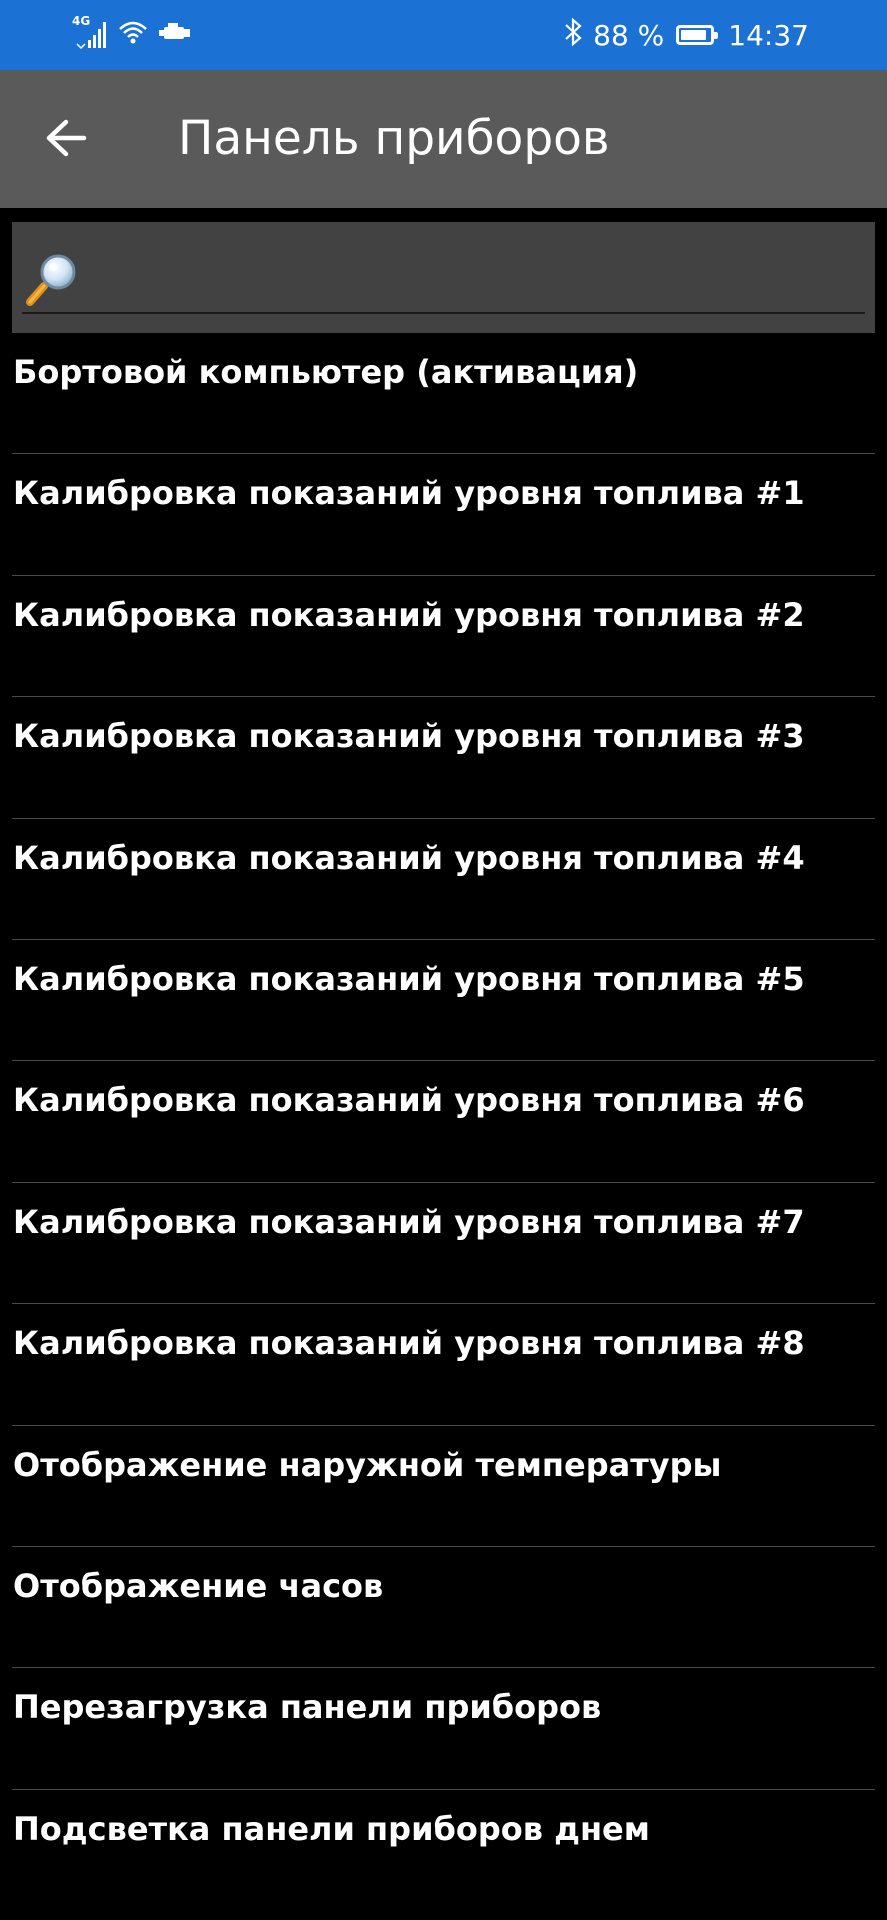 The width and height of the screenshot is (887, 1920). Describe the element at coordinates (474, 276) in the screenshot. I see `search-input` at that location.